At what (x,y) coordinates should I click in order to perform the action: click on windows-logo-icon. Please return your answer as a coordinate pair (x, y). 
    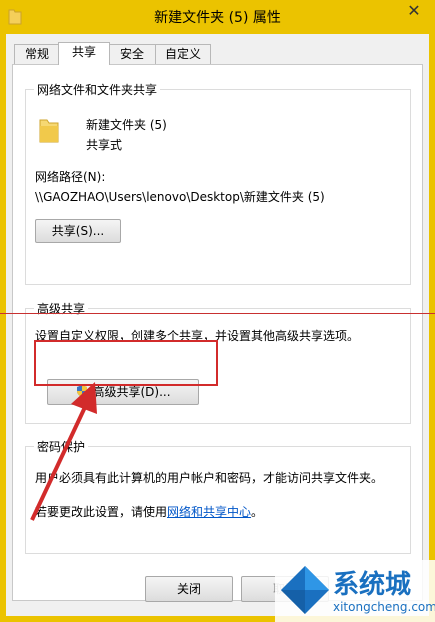
    Looking at the image, I should click on (305, 590).